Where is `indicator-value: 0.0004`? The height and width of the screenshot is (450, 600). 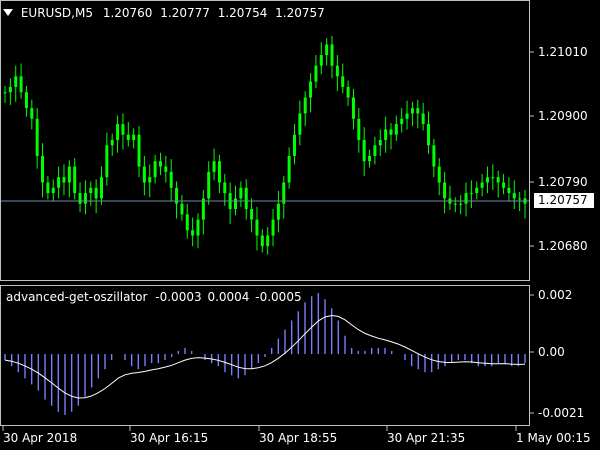 indicator-value: 0.0004 is located at coordinates (228, 297).